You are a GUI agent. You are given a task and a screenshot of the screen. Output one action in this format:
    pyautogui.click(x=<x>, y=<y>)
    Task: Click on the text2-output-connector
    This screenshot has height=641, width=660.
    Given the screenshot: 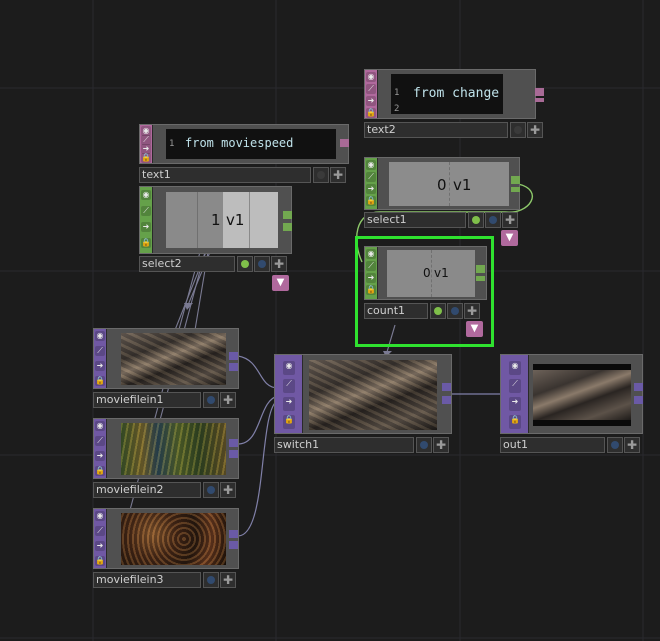 What is the action you would take?
    pyautogui.click(x=539, y=92)
    